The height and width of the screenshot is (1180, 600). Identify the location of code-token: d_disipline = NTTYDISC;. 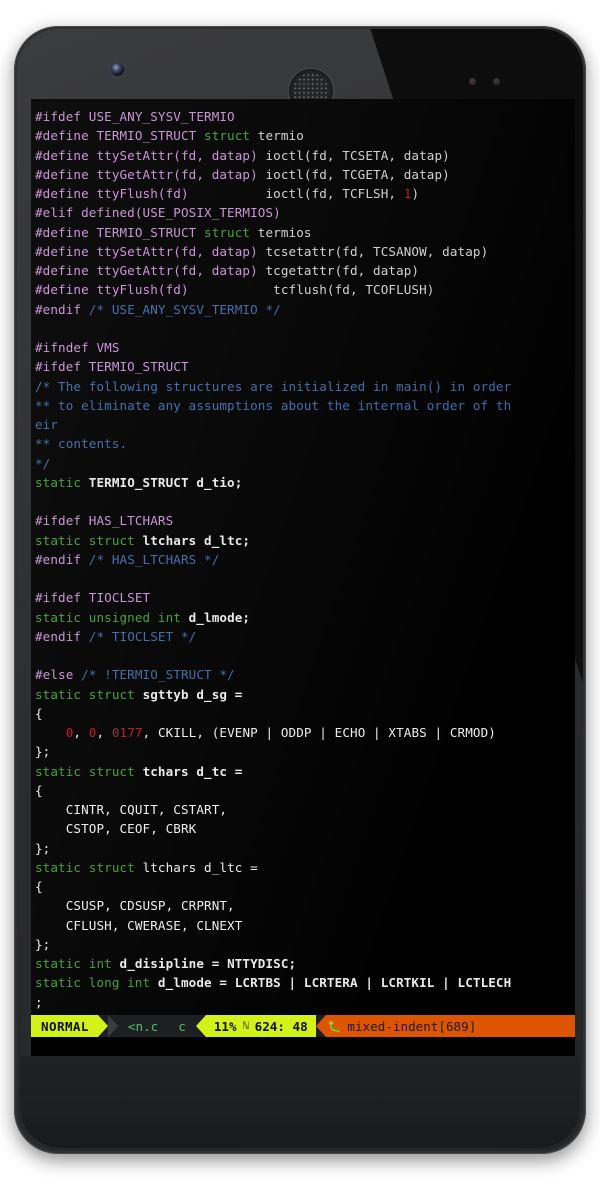
(208, 963).